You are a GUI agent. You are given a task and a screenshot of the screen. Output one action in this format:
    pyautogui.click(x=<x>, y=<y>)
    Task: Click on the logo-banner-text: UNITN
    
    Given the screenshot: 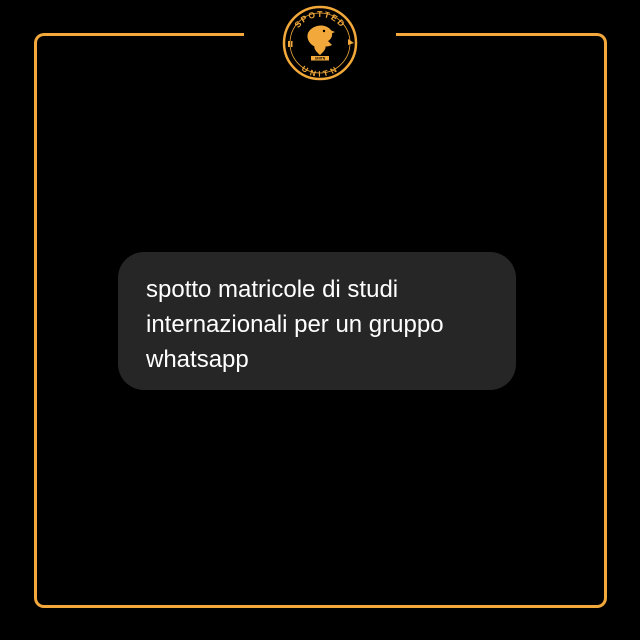 What is the action you would take?
    pyautogui.click(x=320, y=59)
    